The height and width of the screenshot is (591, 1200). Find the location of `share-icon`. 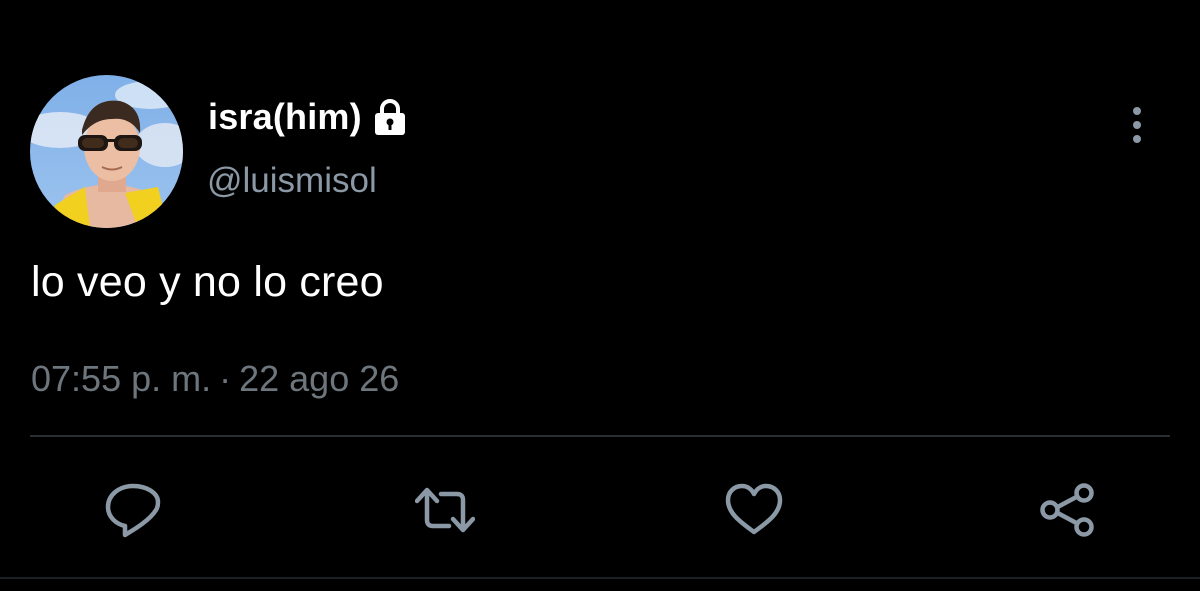

share-icon is located at coordinates (1067, 510).